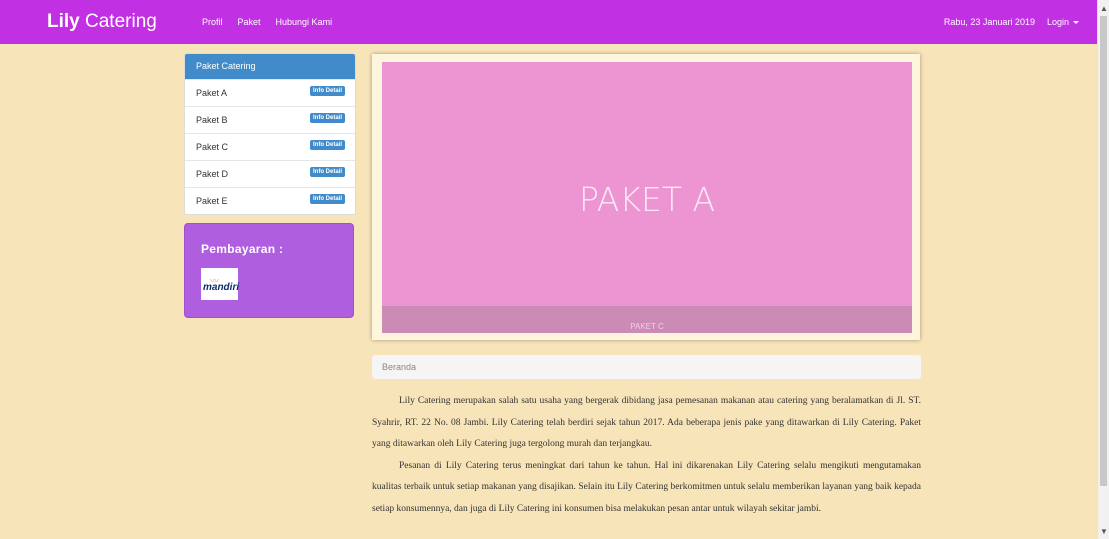 The height and width of the screenshot is (539, 1109). Describe the element at coordinates (304, 22) in the screenshot. I see `nav-link-hubungi-kami: Hubungi Kami` at that location.